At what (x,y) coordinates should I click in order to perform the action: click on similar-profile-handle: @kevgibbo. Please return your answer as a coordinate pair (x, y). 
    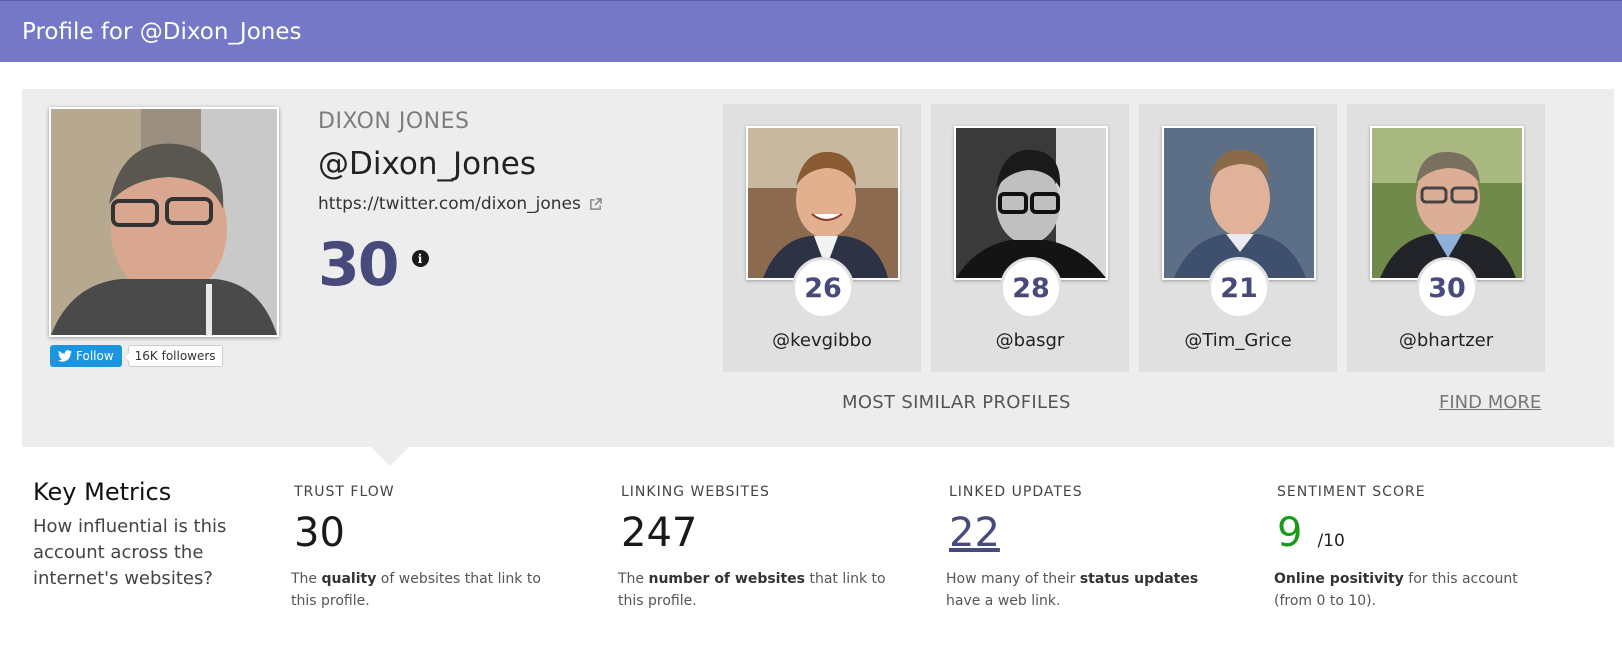
    Looking at the image, I should click on (822, 340).